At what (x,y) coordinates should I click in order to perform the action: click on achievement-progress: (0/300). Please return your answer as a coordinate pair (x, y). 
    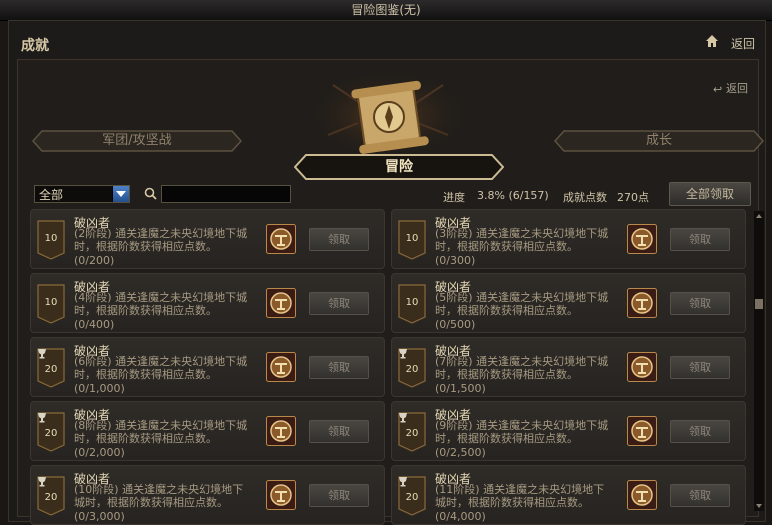
    Looking at the image, I should click on (455, 260).